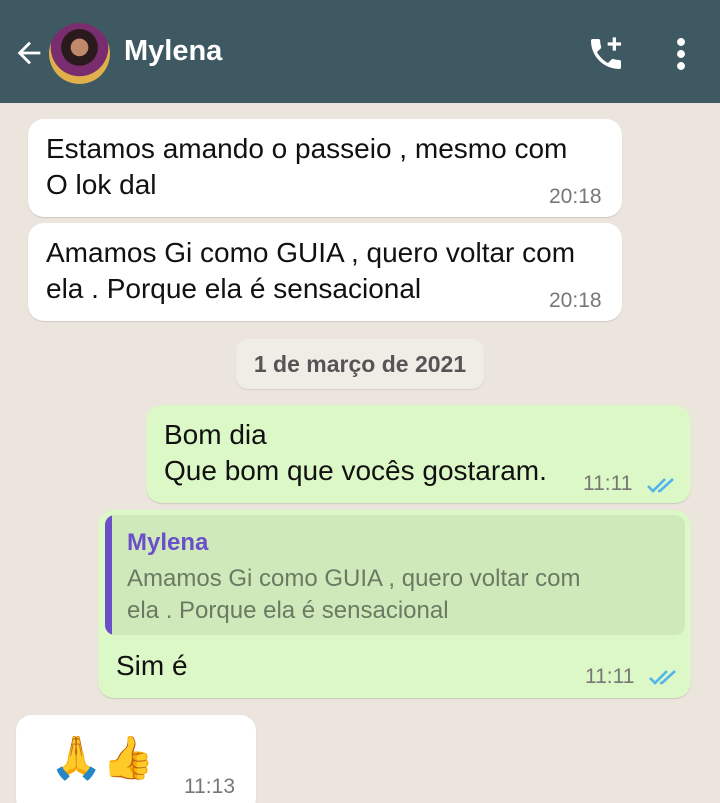 The height and width of the screenshot is (803, 720). What do you see at coordinates (173, 51) in the screenshot?
I see `contact-name: Mylena` at bounding box center [173, 51].